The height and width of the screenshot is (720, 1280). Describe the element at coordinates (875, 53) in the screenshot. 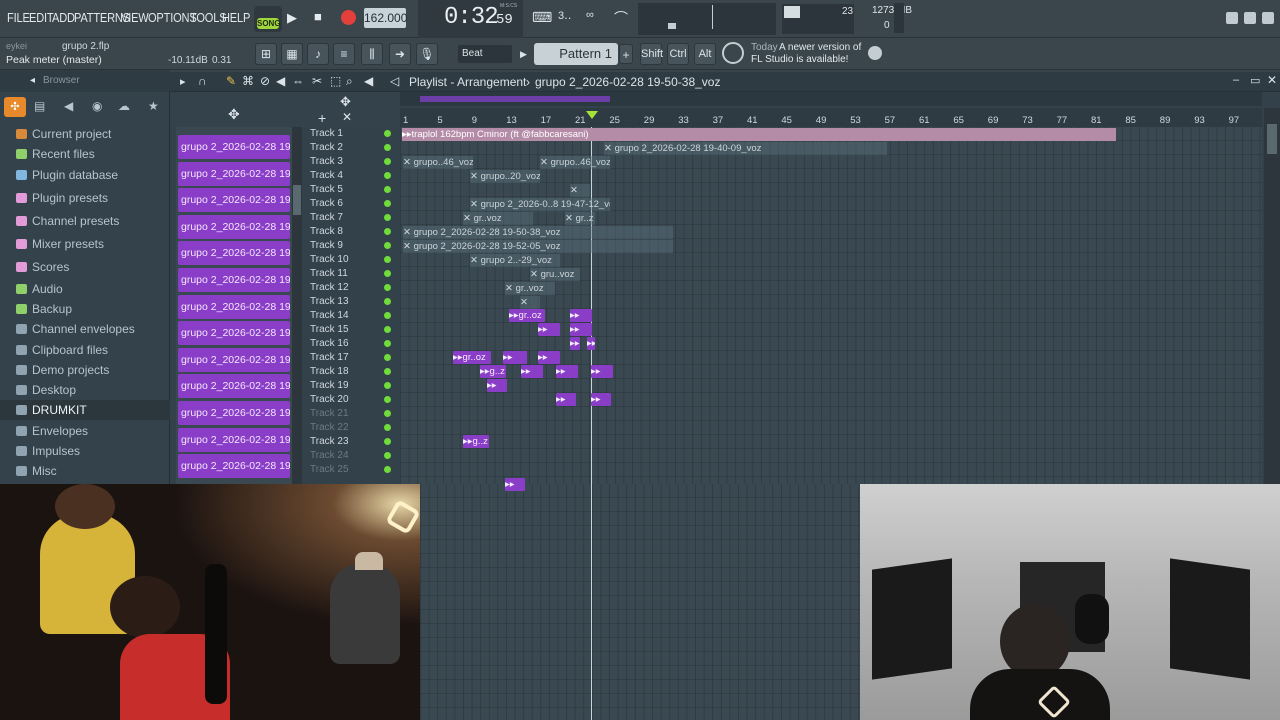

I see `globe-icon` at that location.